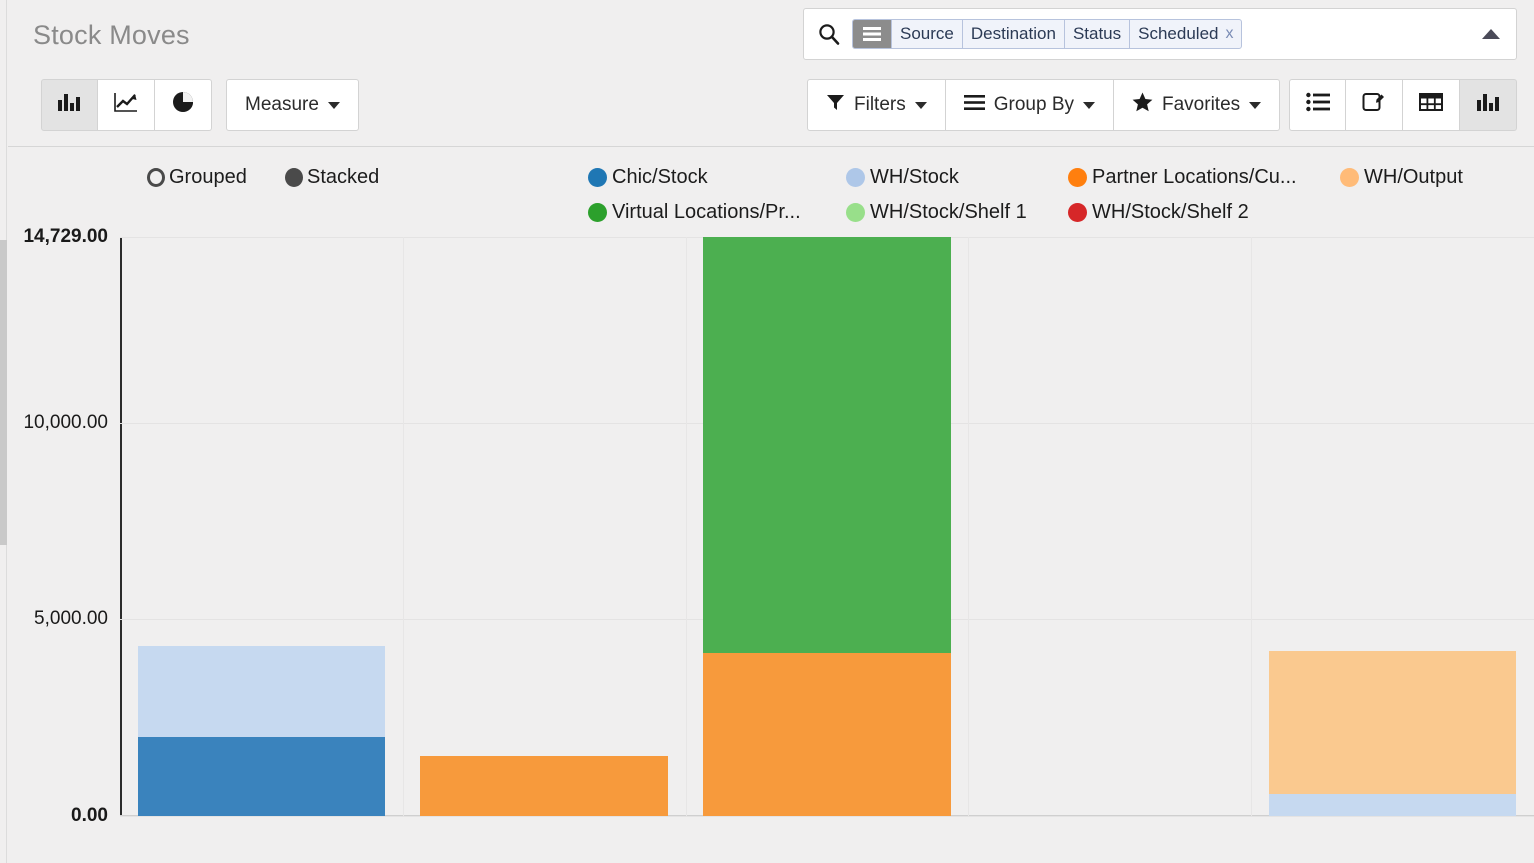 This screenshot has height=863, width=1534. I want to click on facet-value-source: Source, so click(926, 34).